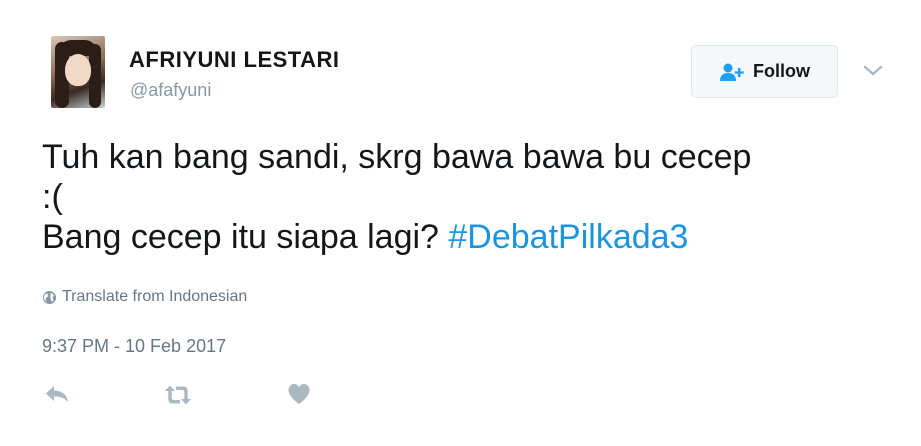  What do you see at coordinates (245, 237) in the screenshot?
I see `tweet-text-line-3-body: Bang cecep itu siapa lagi?` at bounding box center [245, 237].